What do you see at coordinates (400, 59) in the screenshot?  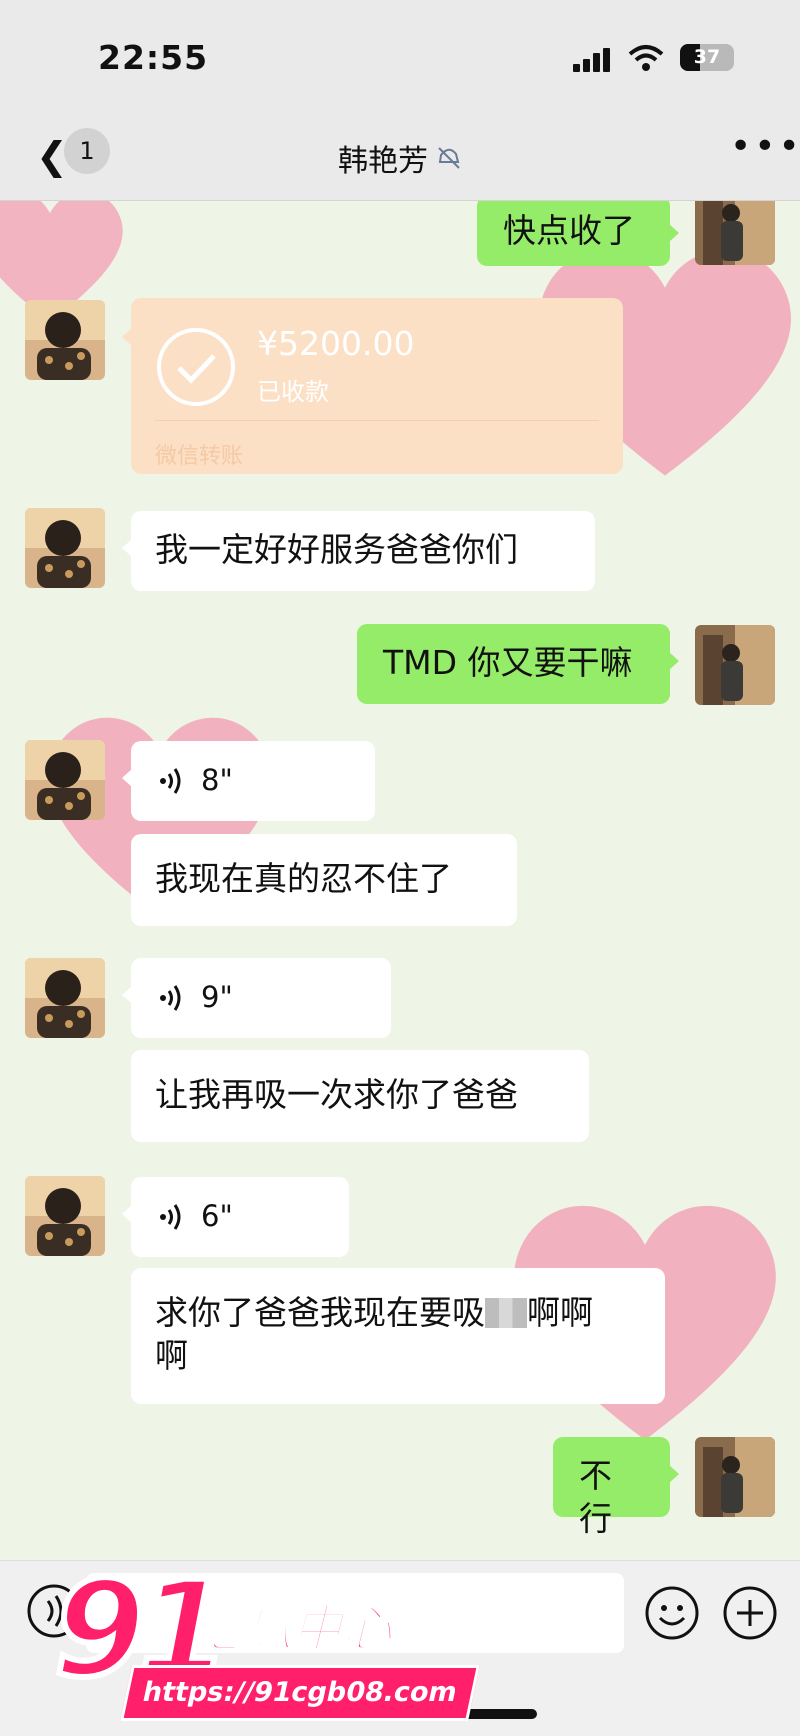 I see `status-bar: 22:55 37` at bounding box center [400, 59].